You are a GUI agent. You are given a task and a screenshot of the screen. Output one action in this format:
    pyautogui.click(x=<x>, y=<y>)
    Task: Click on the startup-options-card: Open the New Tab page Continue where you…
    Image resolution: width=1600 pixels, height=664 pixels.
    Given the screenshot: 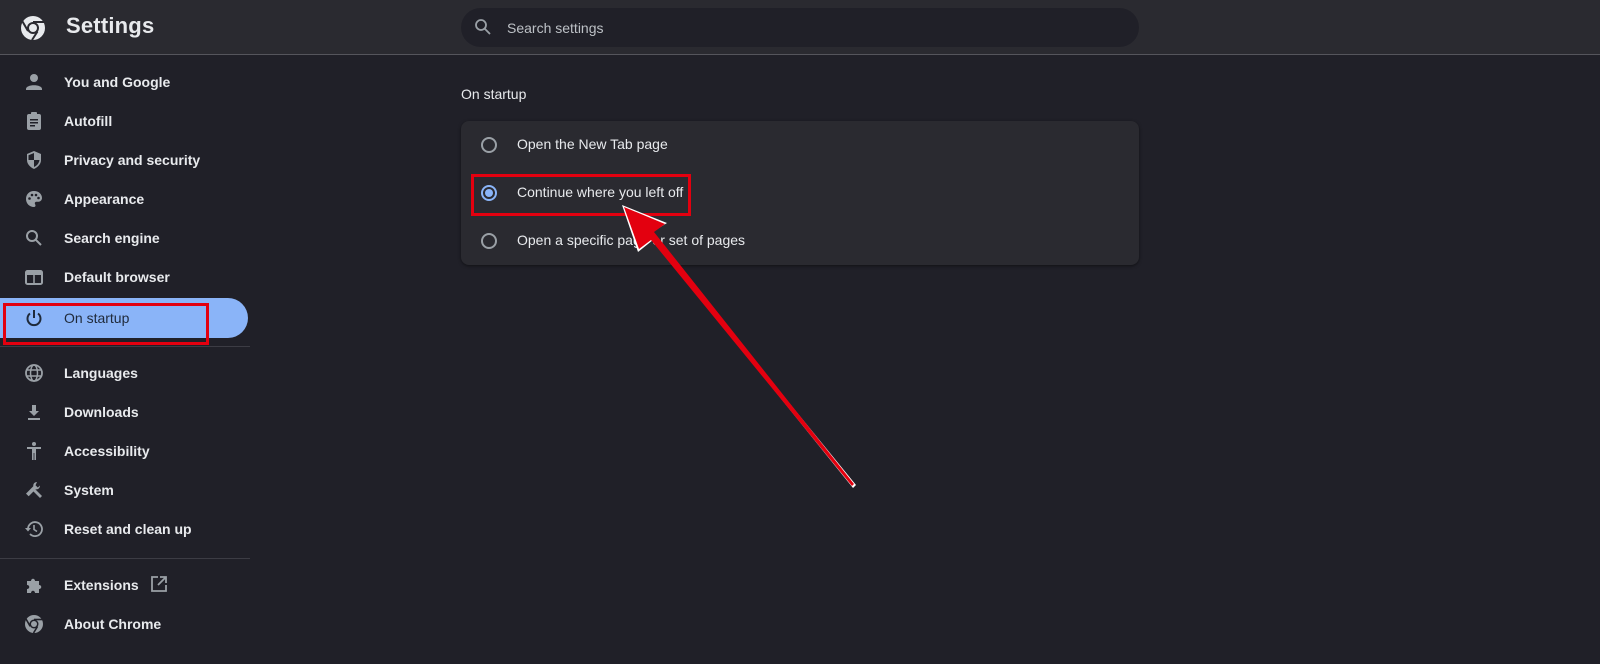 What is the action you would take?
    pyautogui.click(x=800, y=193)
    